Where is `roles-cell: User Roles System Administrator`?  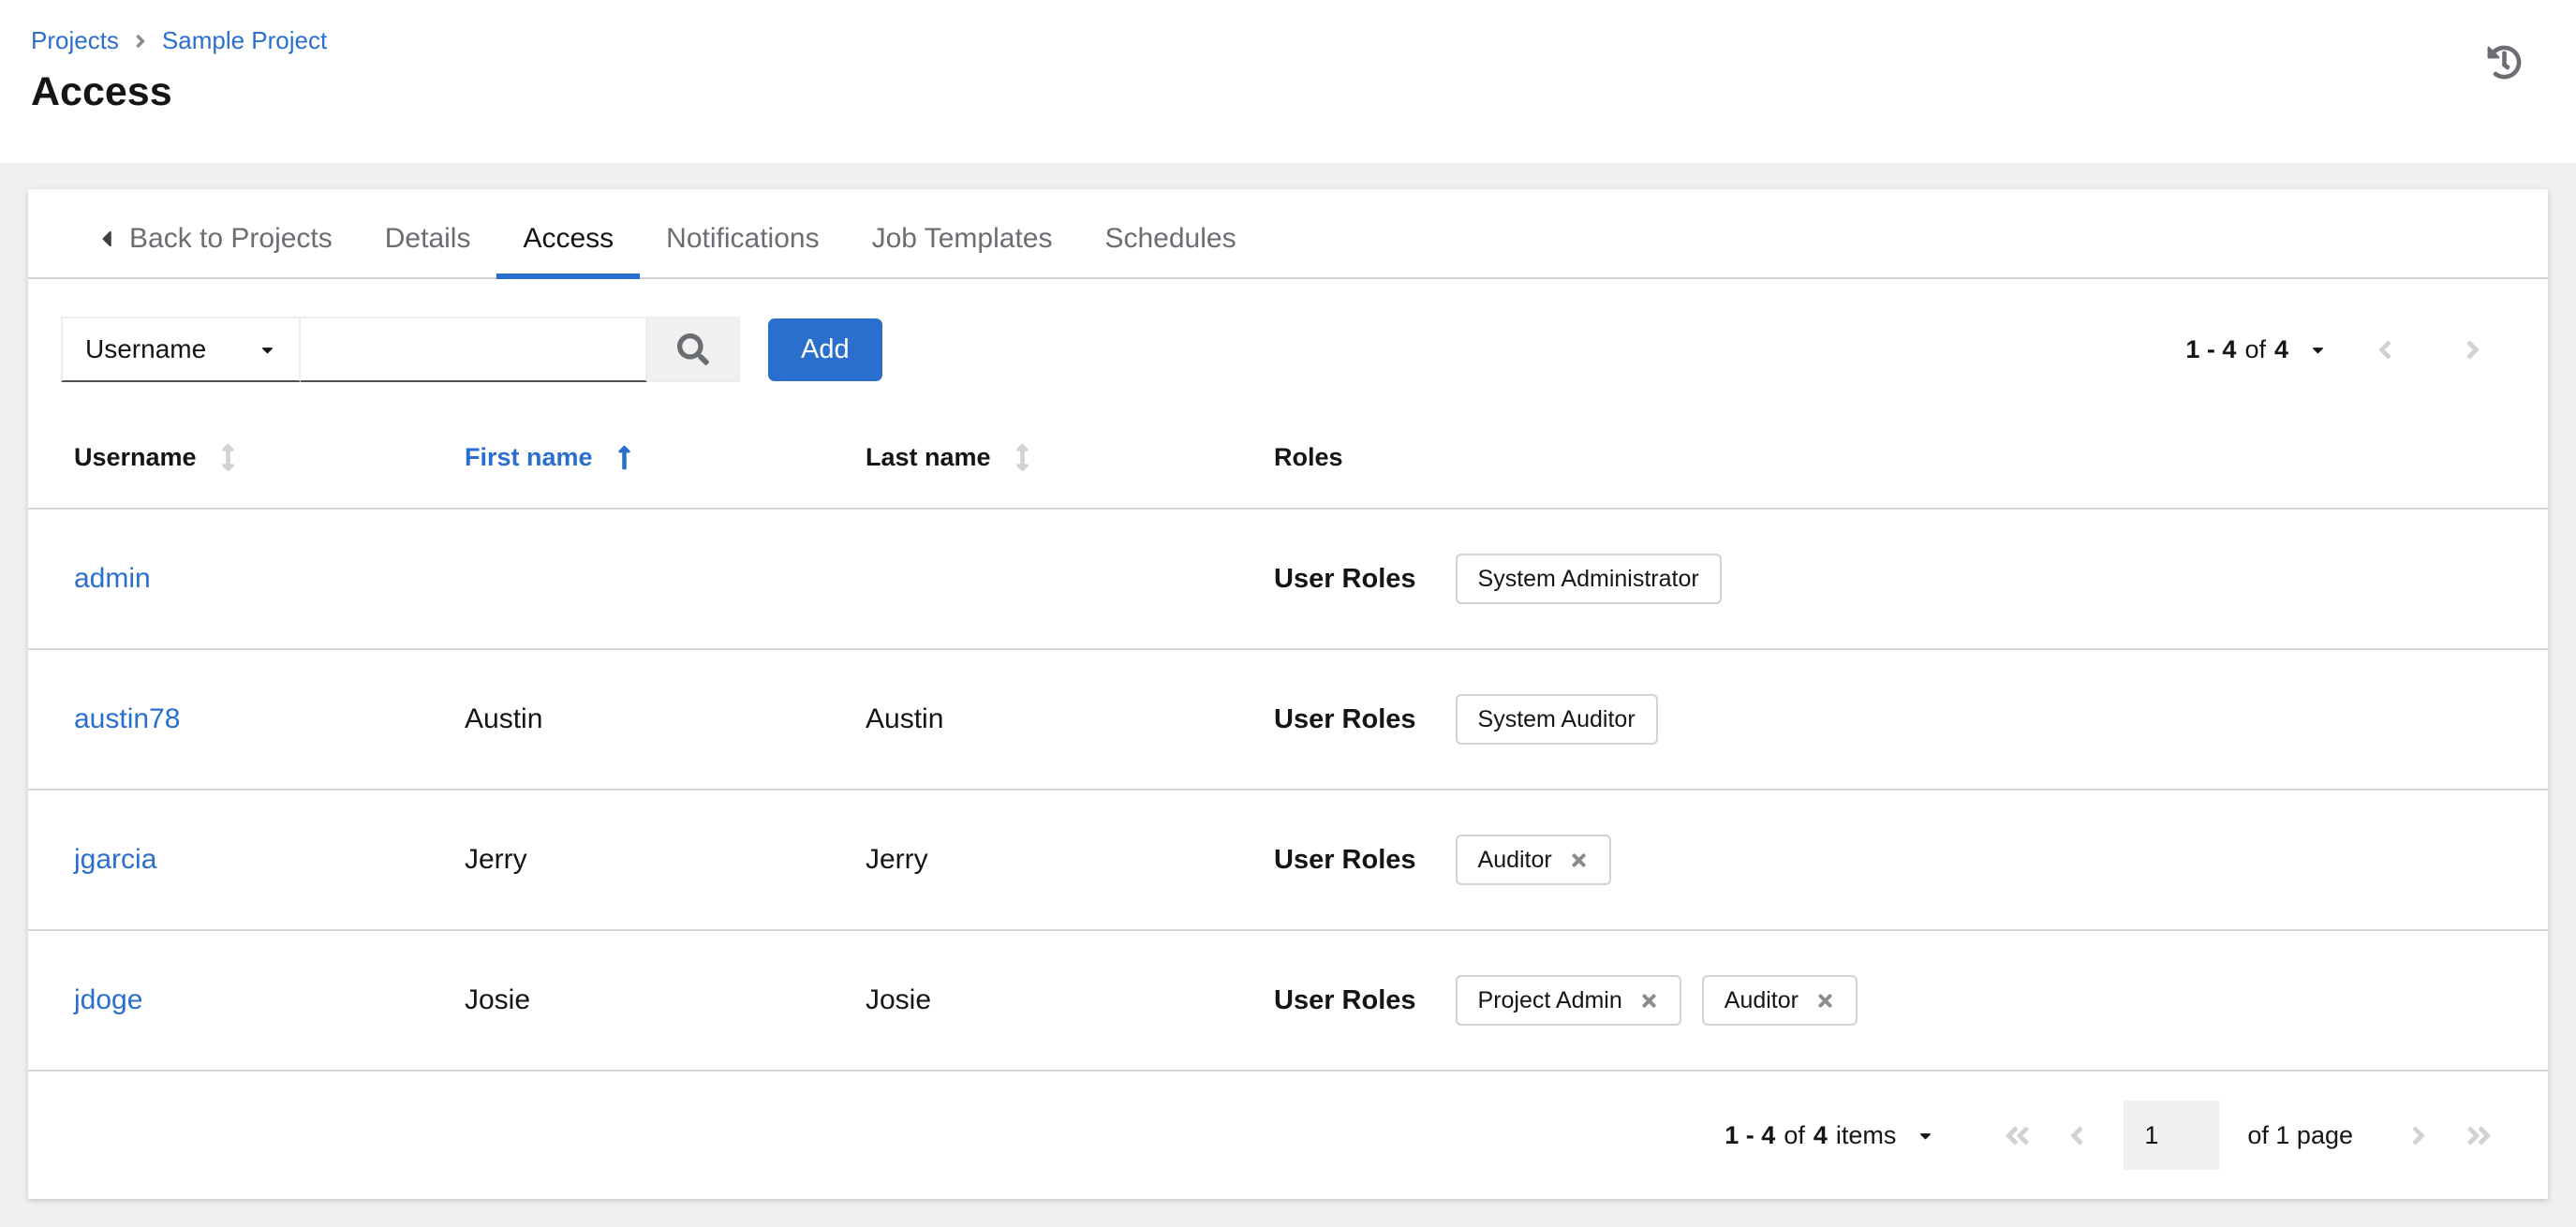 roles-cell: User Roles System Administrator is located at coordinates (1889, 579).